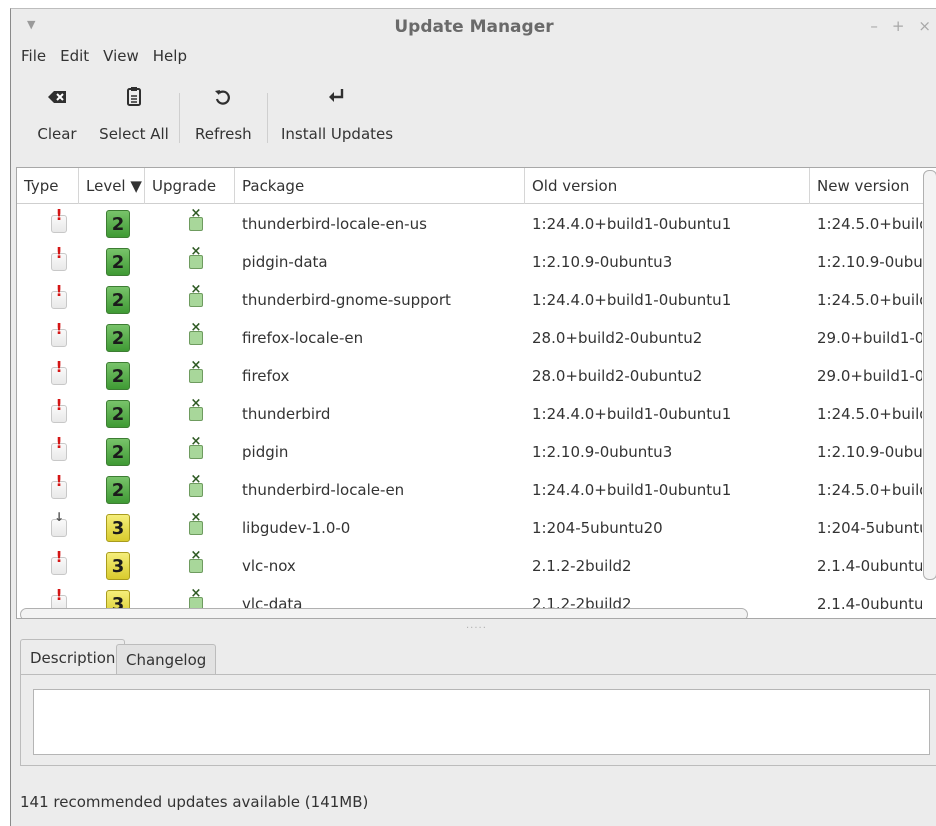 This screenshot has width=936, height=826. I want to click on select-all-label: Select All, so click(134, 134).